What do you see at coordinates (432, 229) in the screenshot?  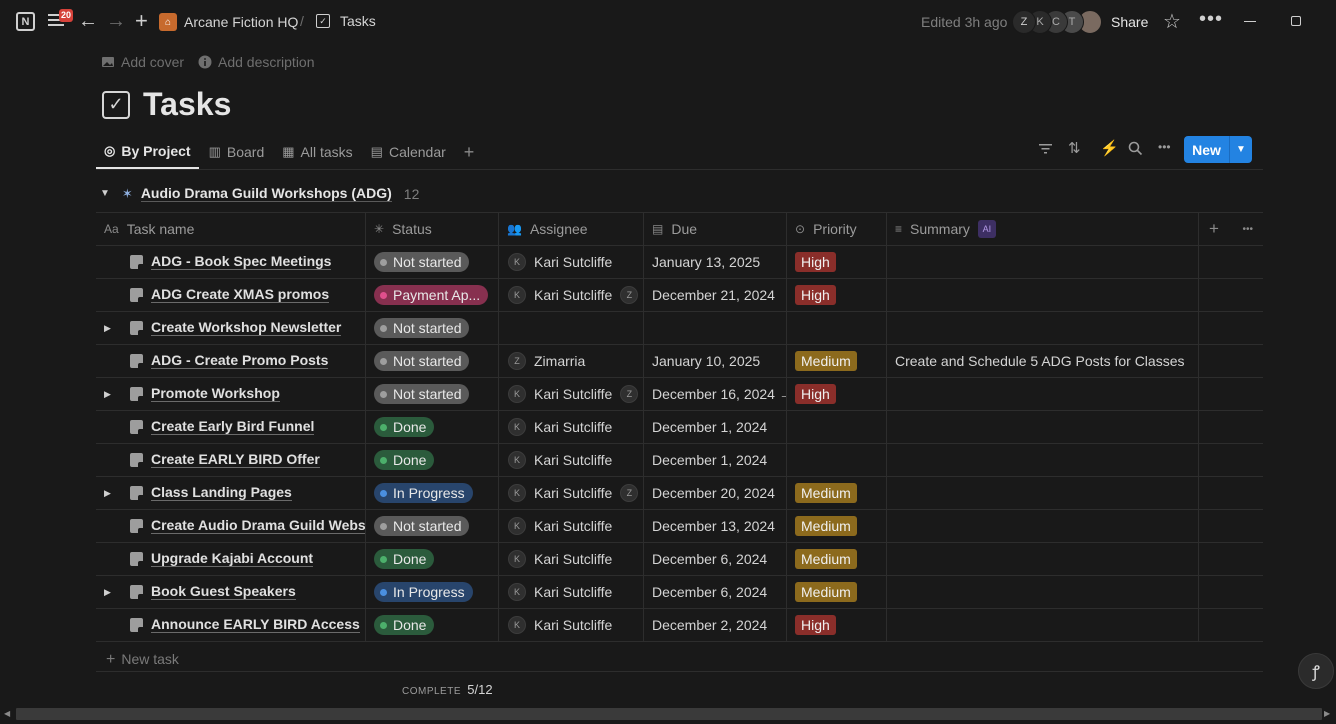 I see `column-header-status: ✳ Status` at bounding box center [432, 229].